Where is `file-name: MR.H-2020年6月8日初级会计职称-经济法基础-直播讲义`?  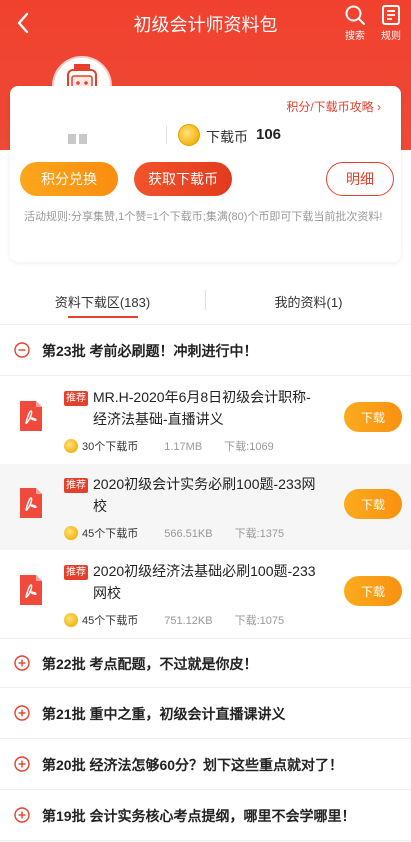 file-name: MR.H-2020年6月8日初级会计职称-经济法基础-直播讲义 is located at coordinates (202, 408).